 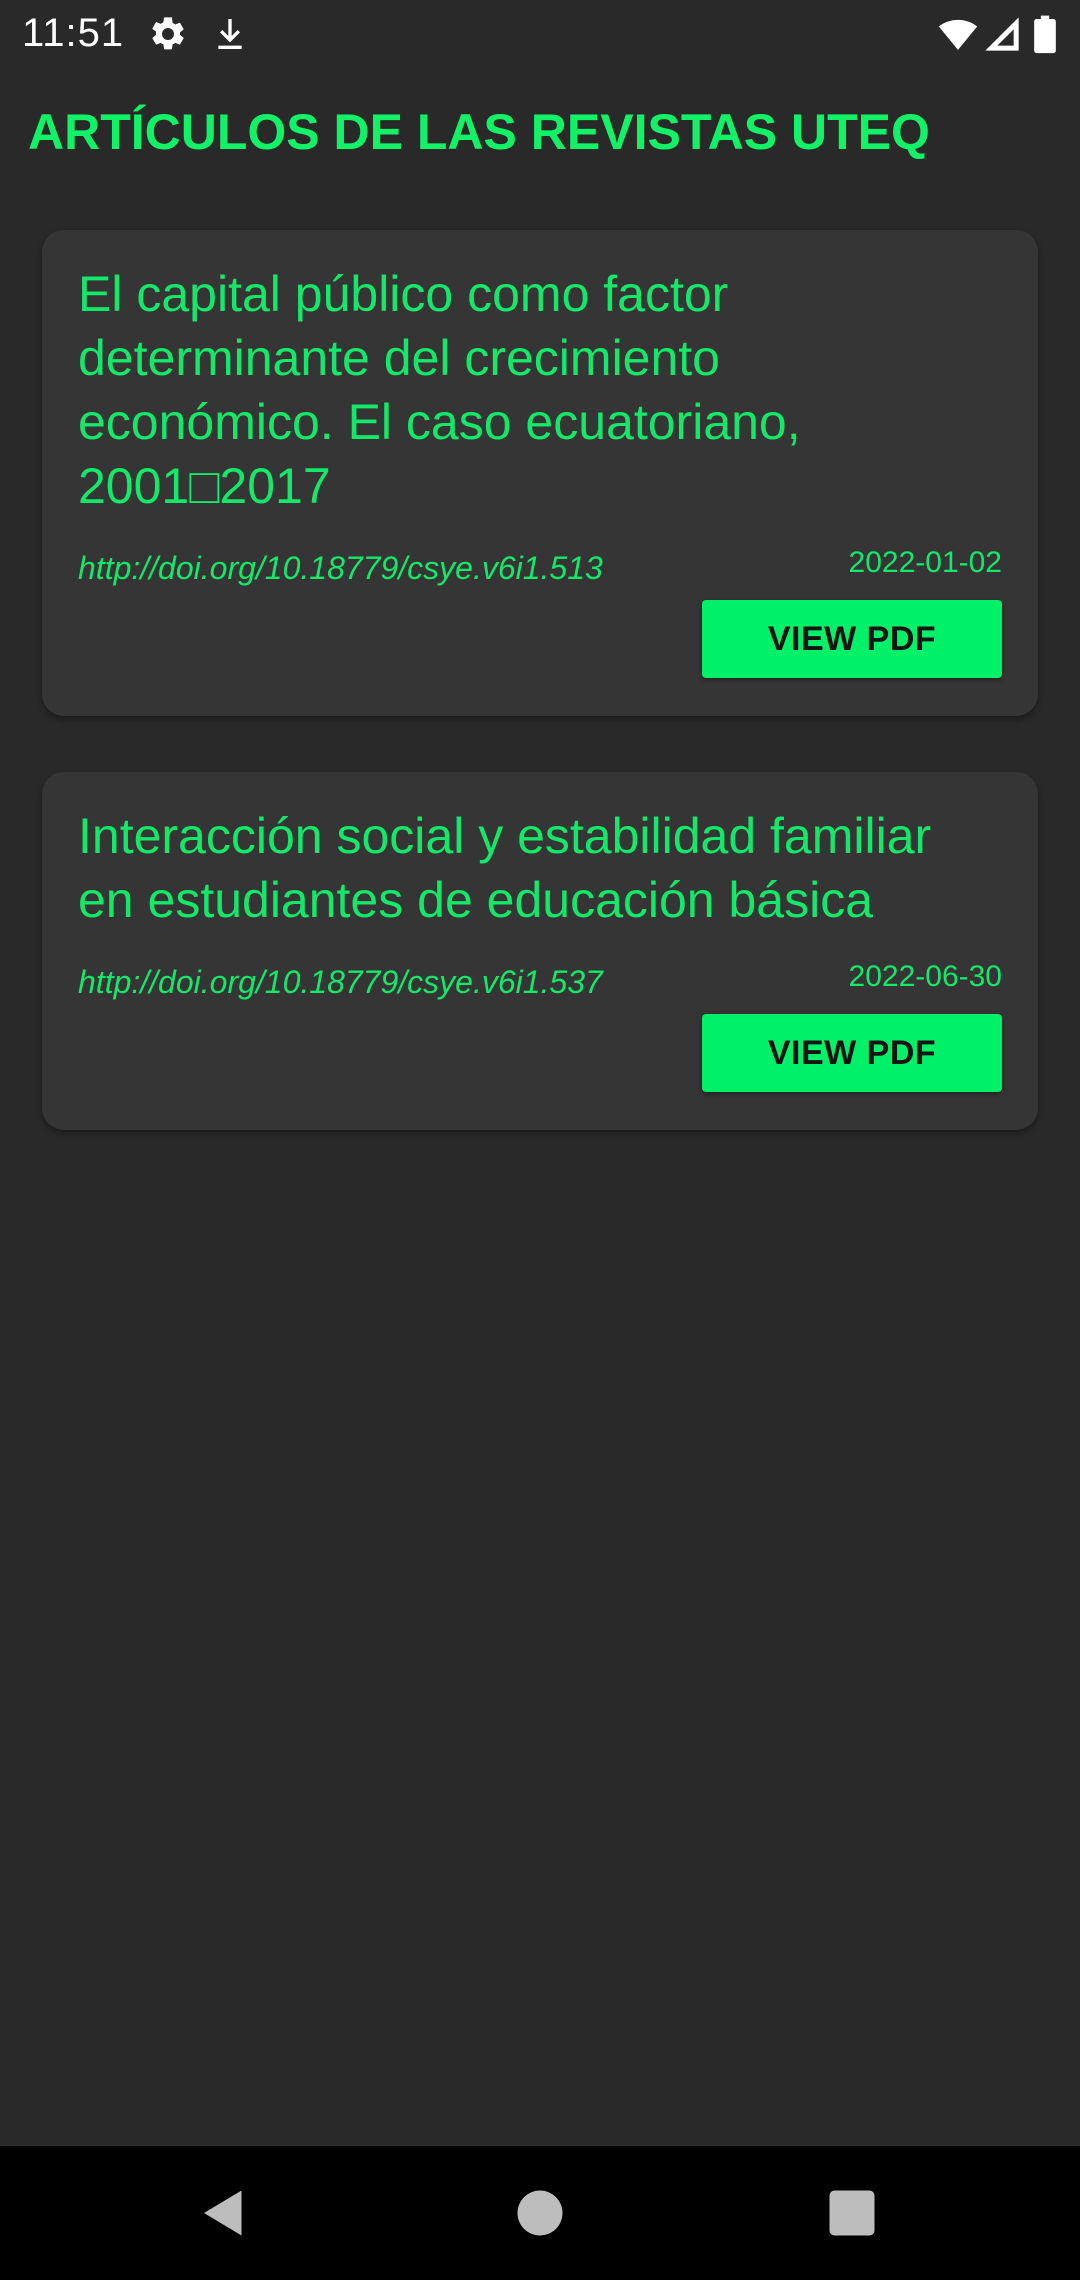 I want to click on back-icon, so click(x=224, y=2213).